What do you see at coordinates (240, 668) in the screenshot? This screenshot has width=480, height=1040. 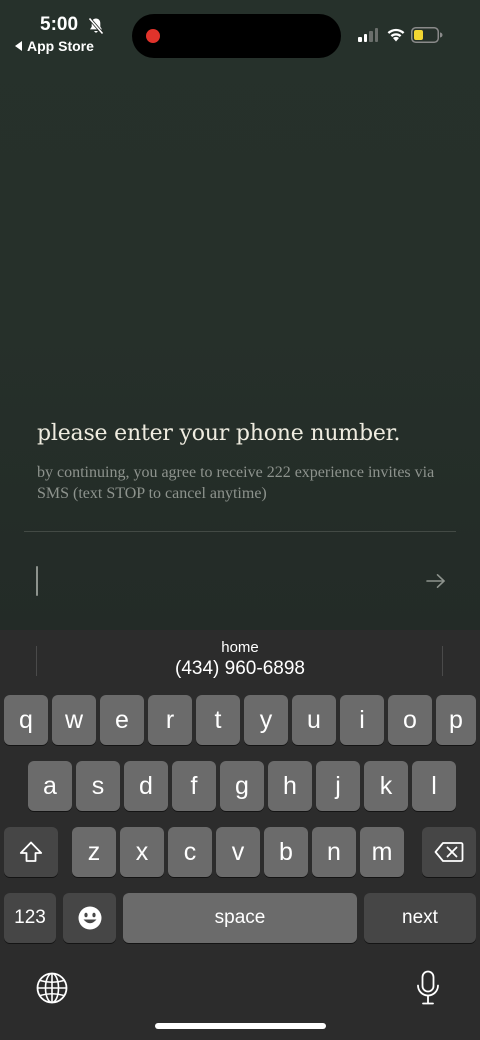 I see `suggestion-phone-number: (434) 960-6898` at bounding box center [240, 668].